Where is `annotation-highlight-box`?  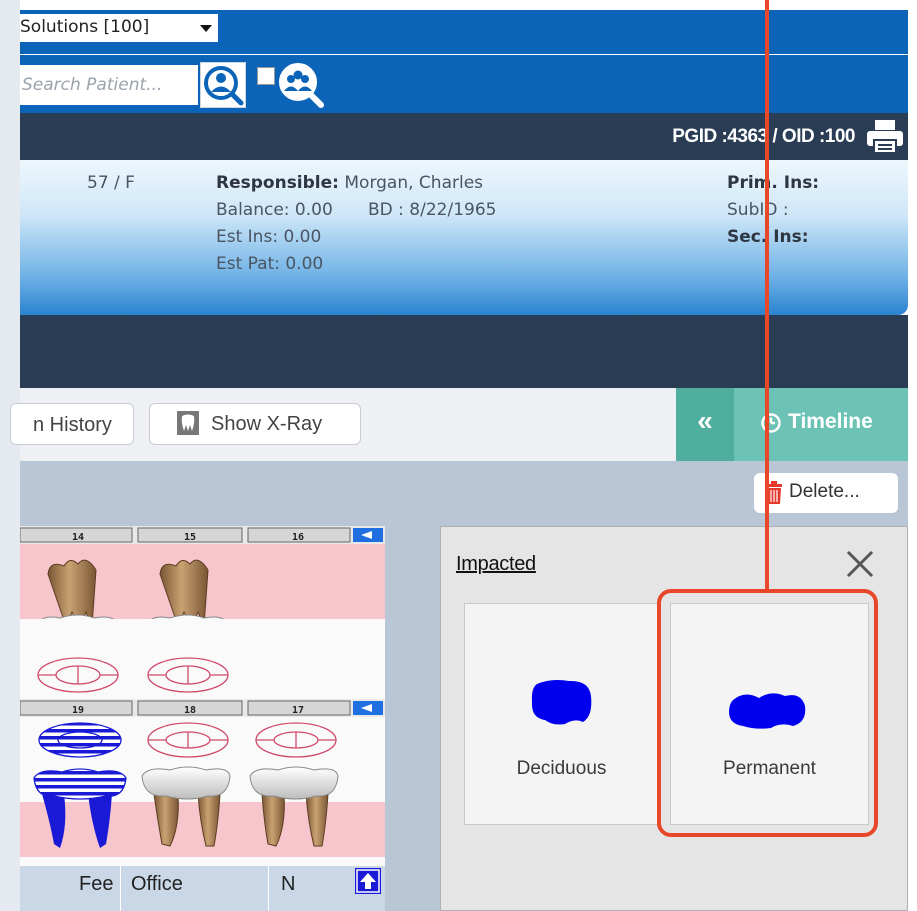
annotation-highlight-box is located at coordinates (767, 713).